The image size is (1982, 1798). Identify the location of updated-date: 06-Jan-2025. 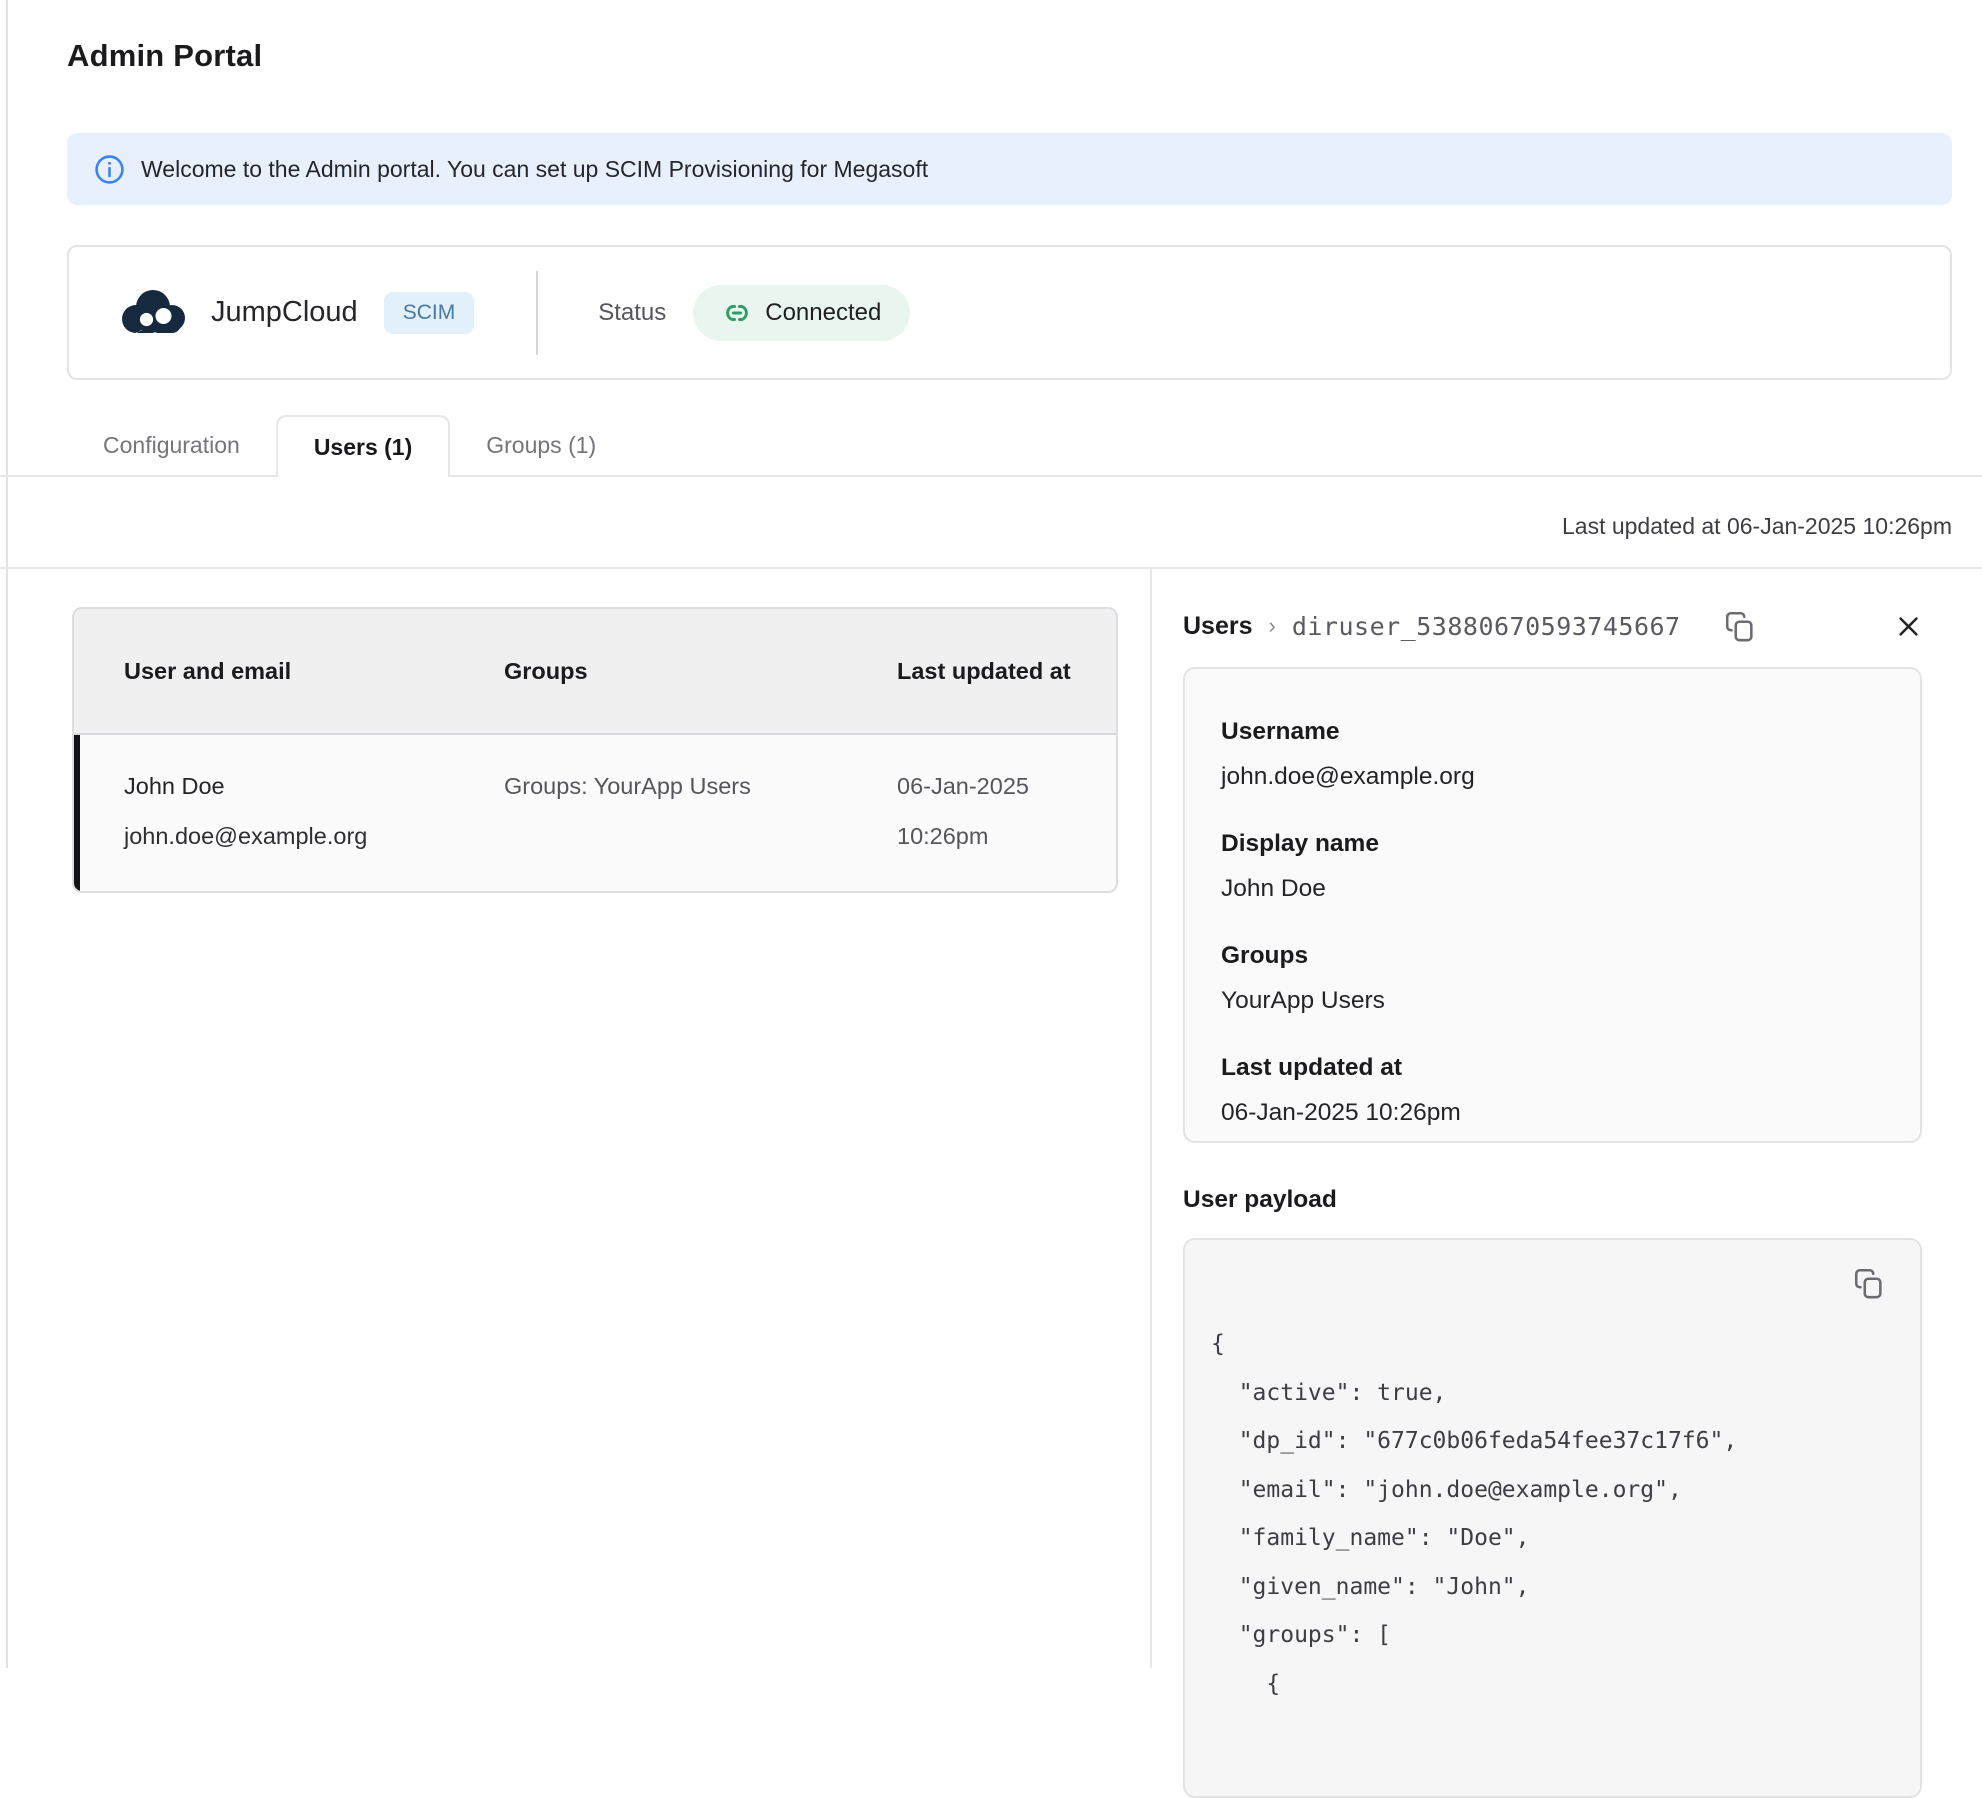
(963, 786).